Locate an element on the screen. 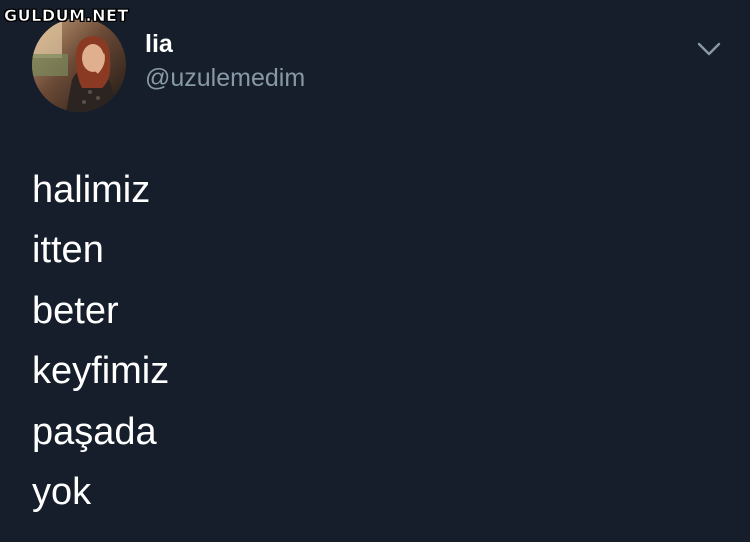 This screenshot has height=542, width=750. watermark-logo: GULDUM.NET is located at coordinates (66, 16).